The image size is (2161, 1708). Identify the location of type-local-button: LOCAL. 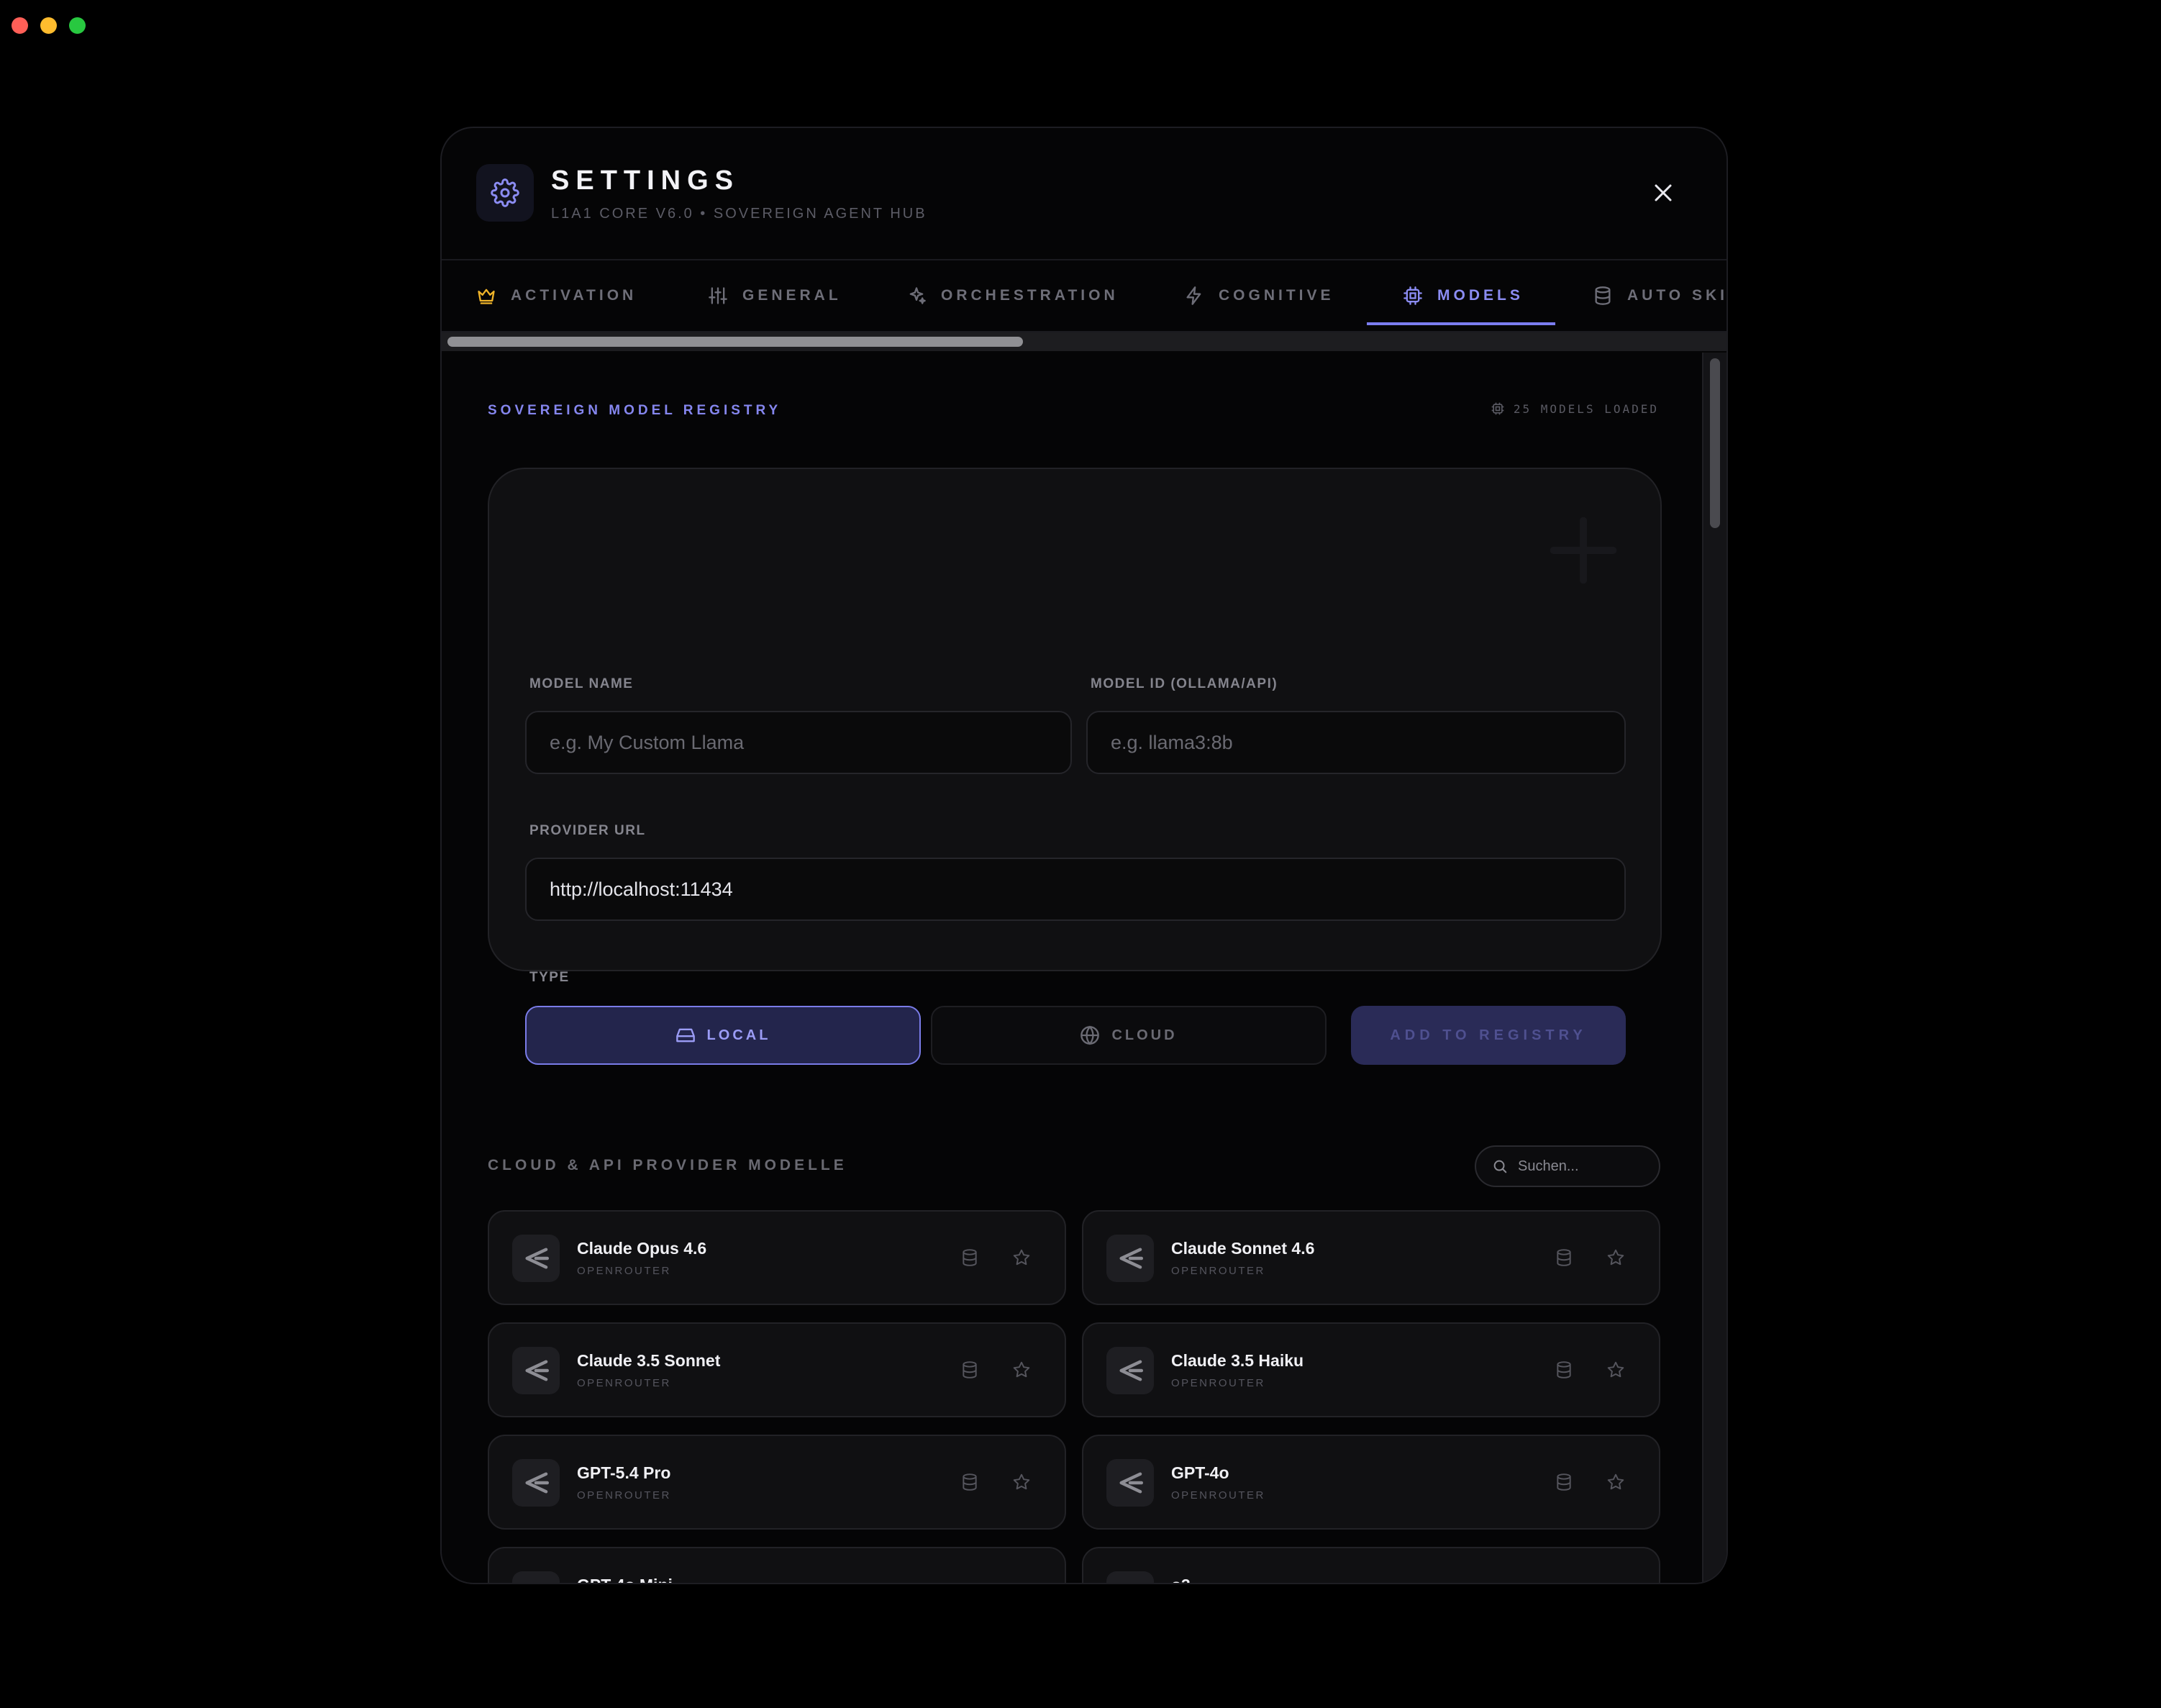
(723, 1035).